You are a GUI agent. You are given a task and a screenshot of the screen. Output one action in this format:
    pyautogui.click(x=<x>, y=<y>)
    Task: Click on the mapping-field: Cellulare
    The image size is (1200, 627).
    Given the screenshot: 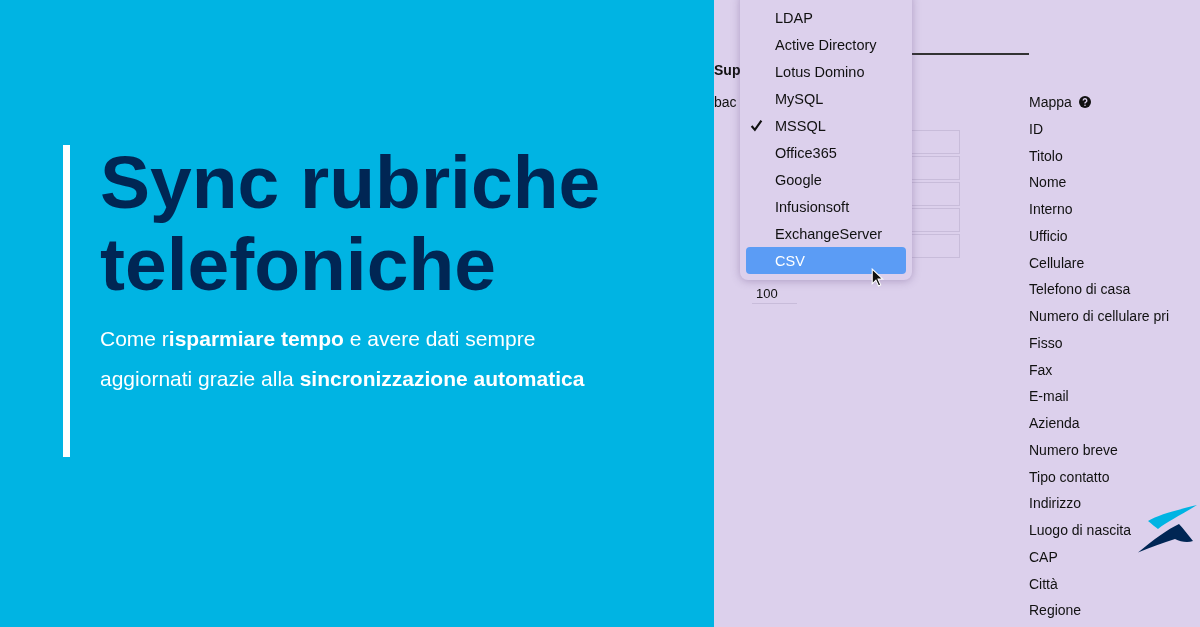 What is the action you would take?
    pyautogui.click(x=1057, y=266)
    